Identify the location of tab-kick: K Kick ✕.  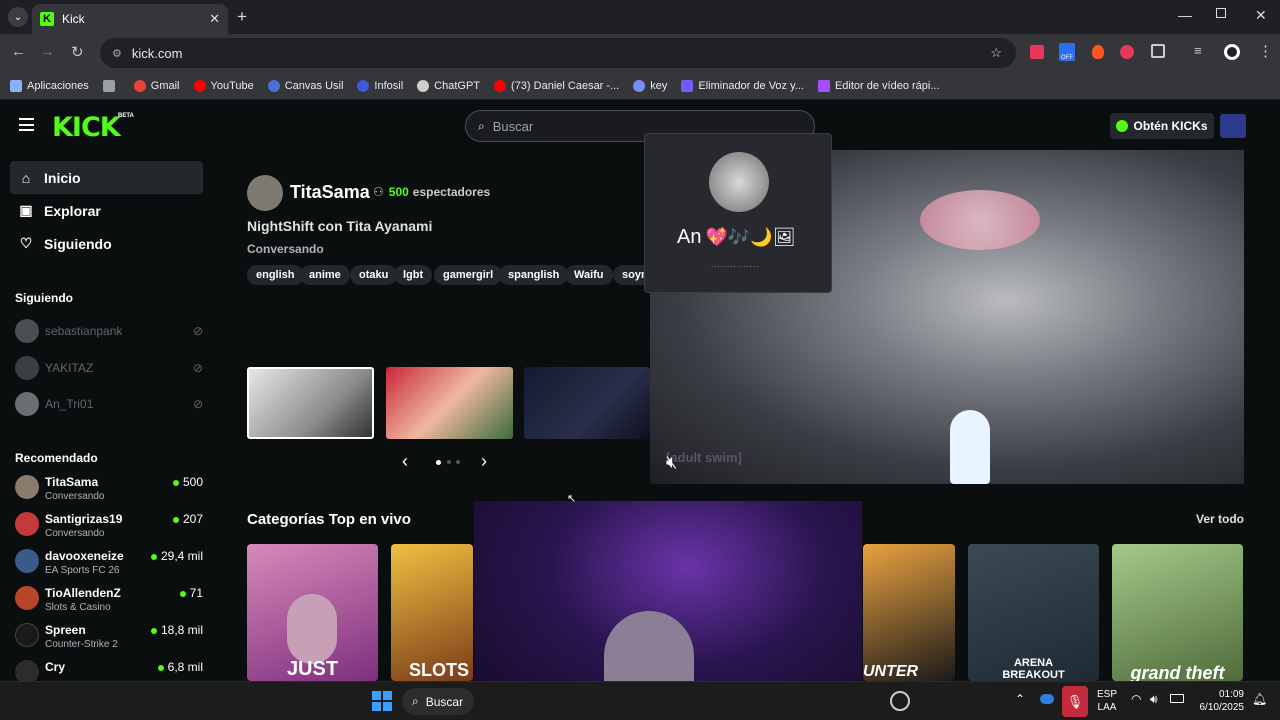
(130, 19).